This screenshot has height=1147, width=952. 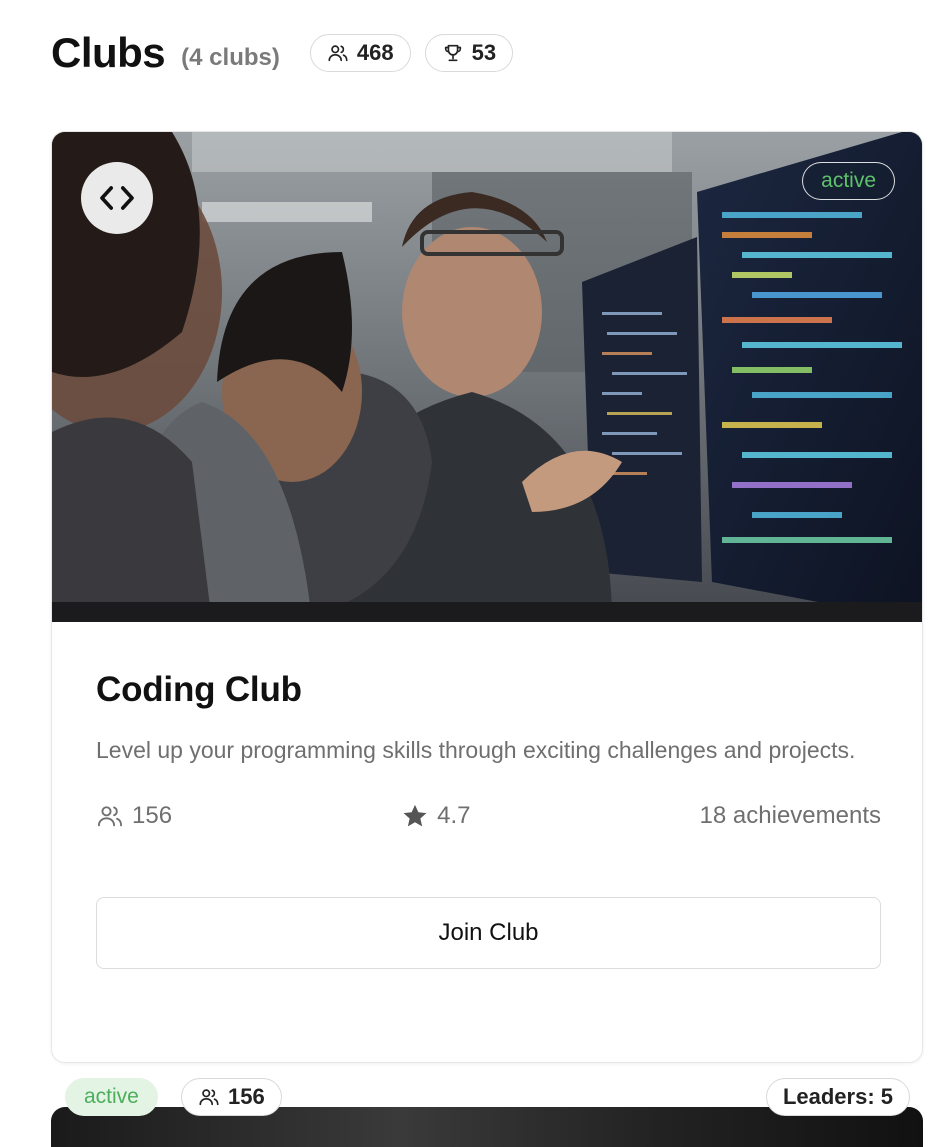 I want to click on next-club-members-count: 156, so click(x=246, y=1096).